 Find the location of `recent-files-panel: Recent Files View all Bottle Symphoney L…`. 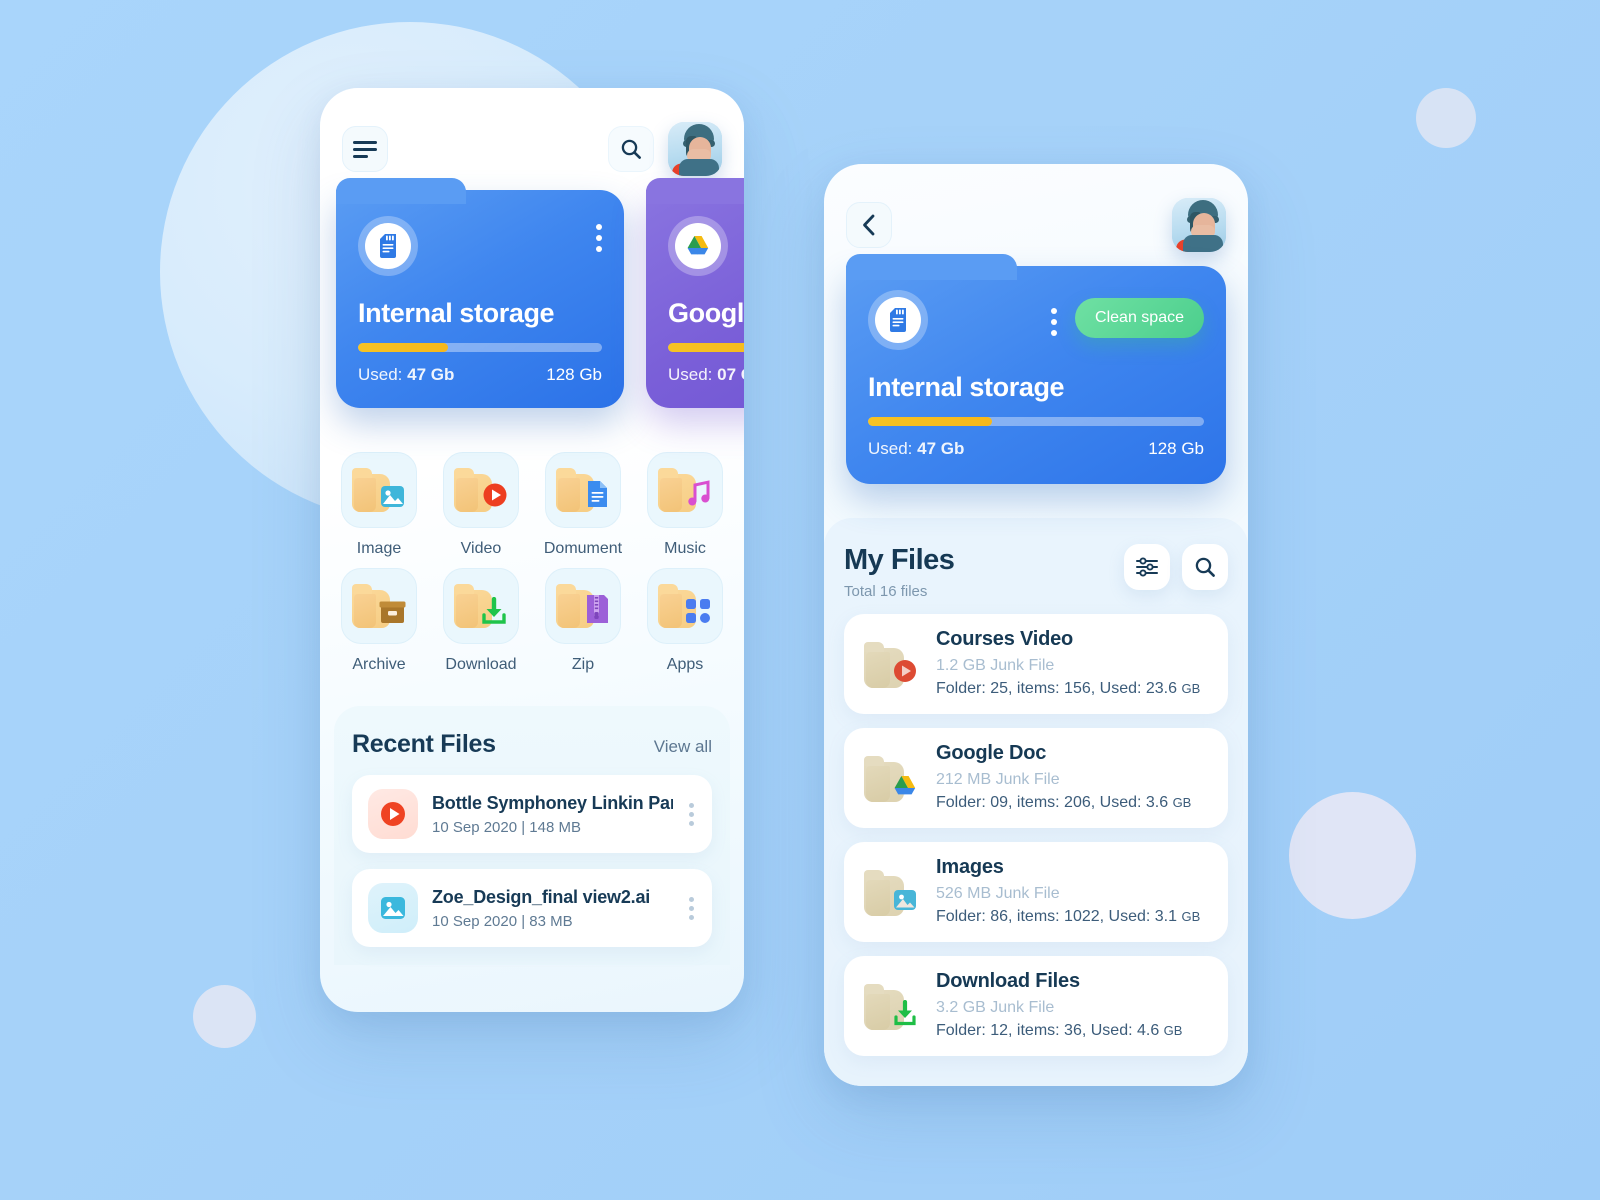

recent-files-panel: Recent Files View all Bottle Symphoney L… is located at coordinates (532, 835).